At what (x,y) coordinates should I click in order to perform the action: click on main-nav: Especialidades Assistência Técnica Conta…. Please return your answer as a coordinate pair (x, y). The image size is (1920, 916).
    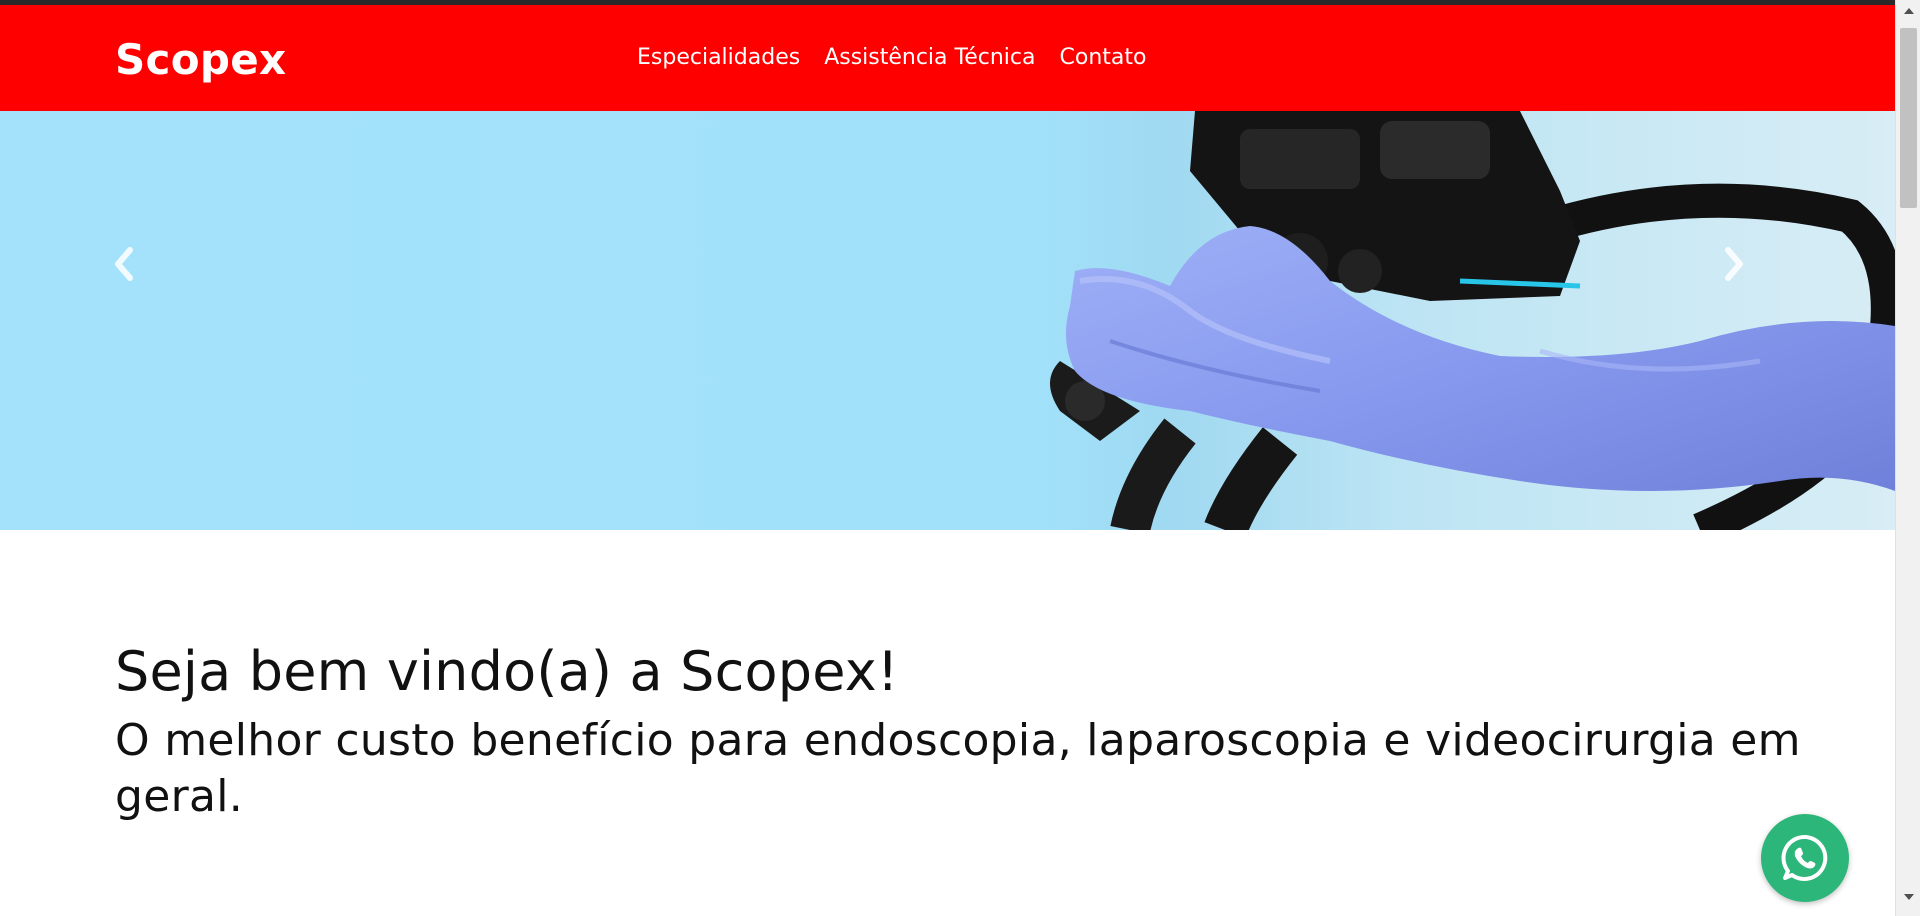
    Looking at the image, I should click on (891, 57).